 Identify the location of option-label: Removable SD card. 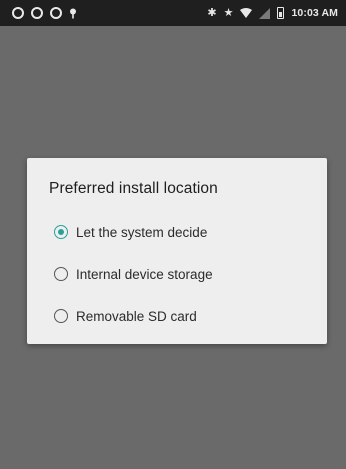
(136, 316).